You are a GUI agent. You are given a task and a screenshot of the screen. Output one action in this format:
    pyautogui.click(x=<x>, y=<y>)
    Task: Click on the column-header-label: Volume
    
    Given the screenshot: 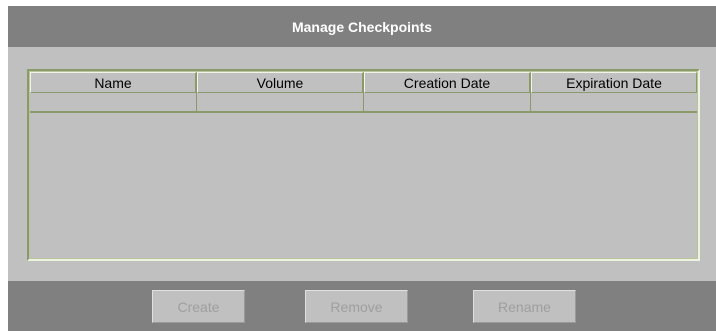 What is the action you would take?
    pyautogui.click(x=280, y=82)
    